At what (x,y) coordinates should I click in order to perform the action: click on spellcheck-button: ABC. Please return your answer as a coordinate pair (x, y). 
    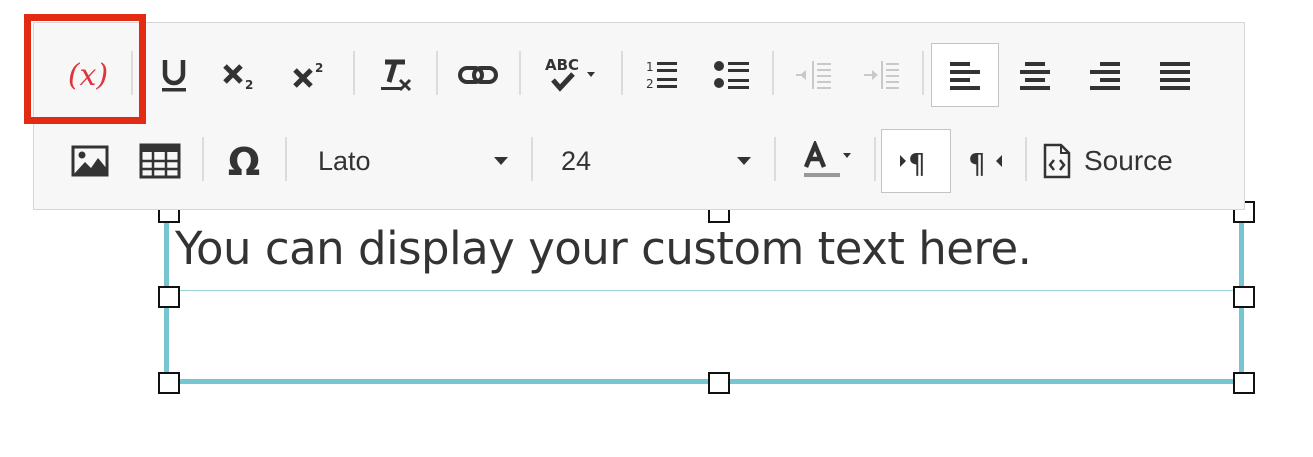
    Looking at the image, I should click on (571, 75).